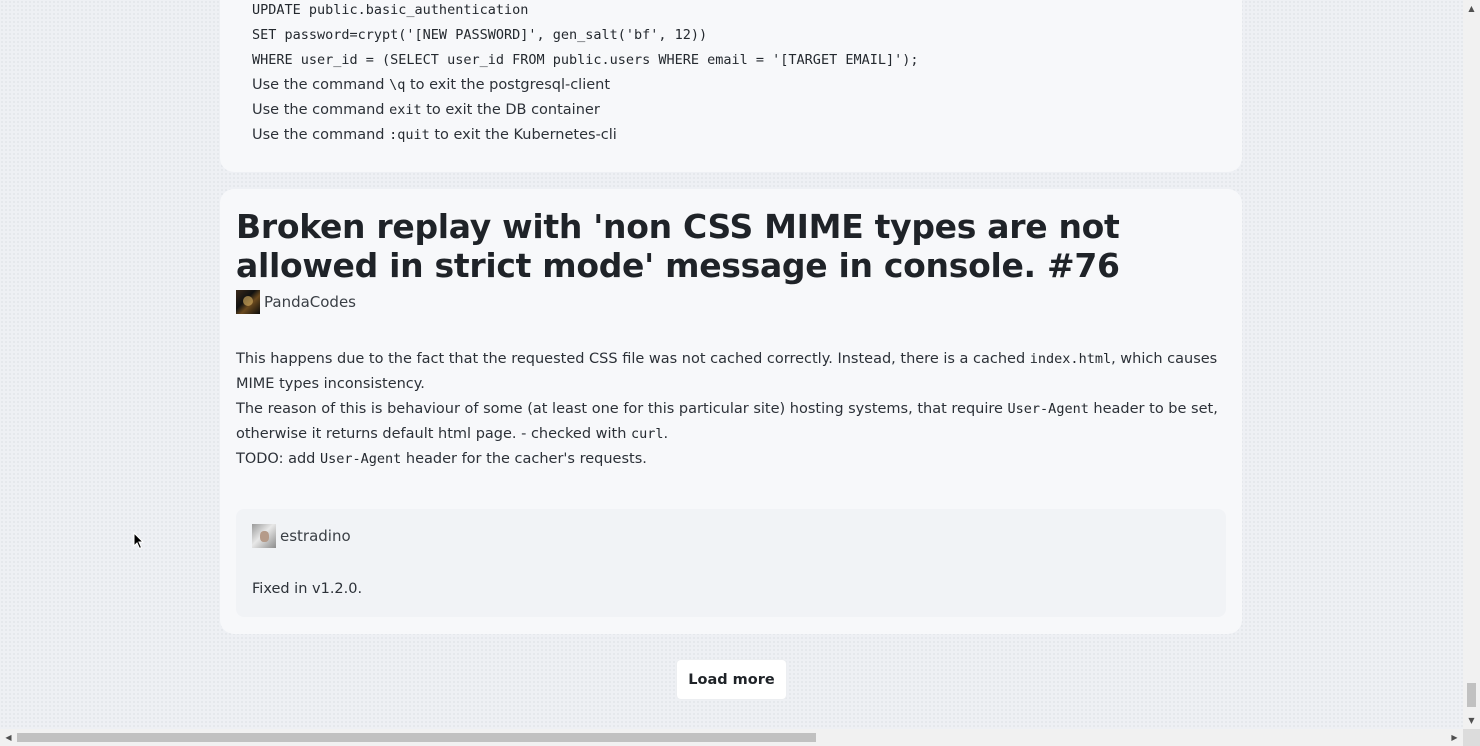 The height and width of the screenshot is (746, 1480). I want to click on scrollbar-corner, so click(1471, 737).